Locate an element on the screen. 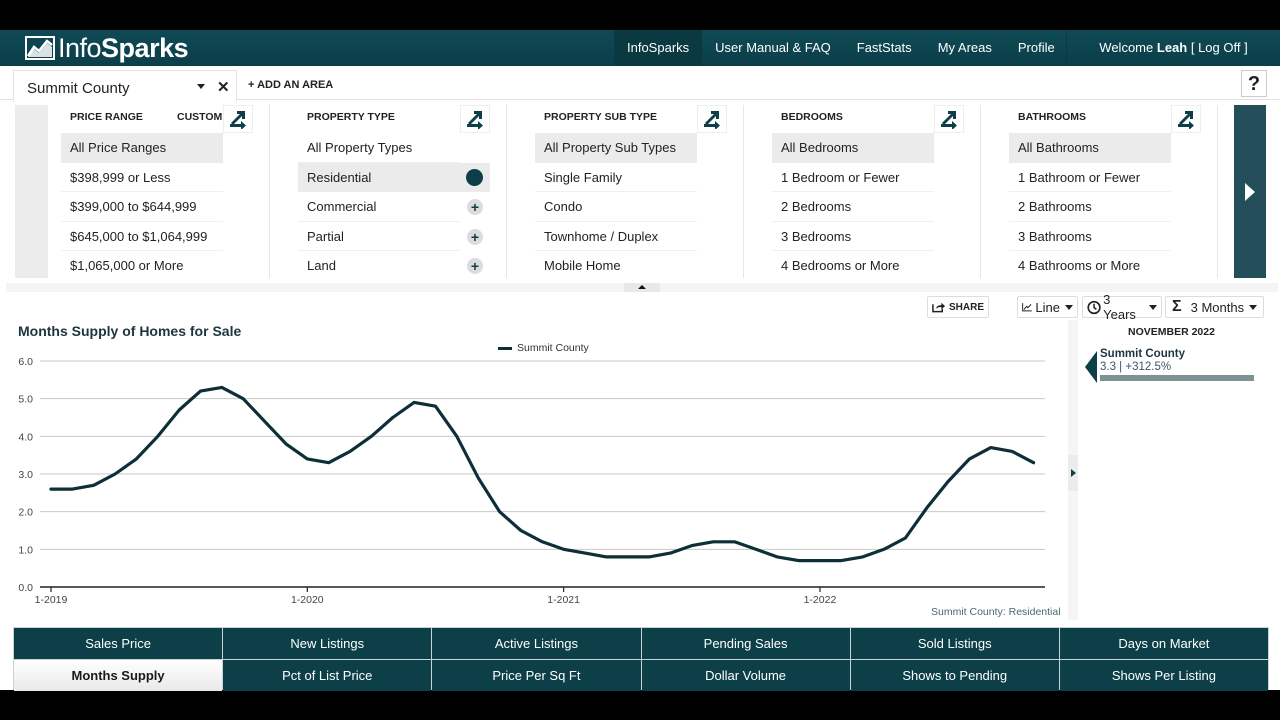  selected-dot-icon is located at coordinates (474, 177).